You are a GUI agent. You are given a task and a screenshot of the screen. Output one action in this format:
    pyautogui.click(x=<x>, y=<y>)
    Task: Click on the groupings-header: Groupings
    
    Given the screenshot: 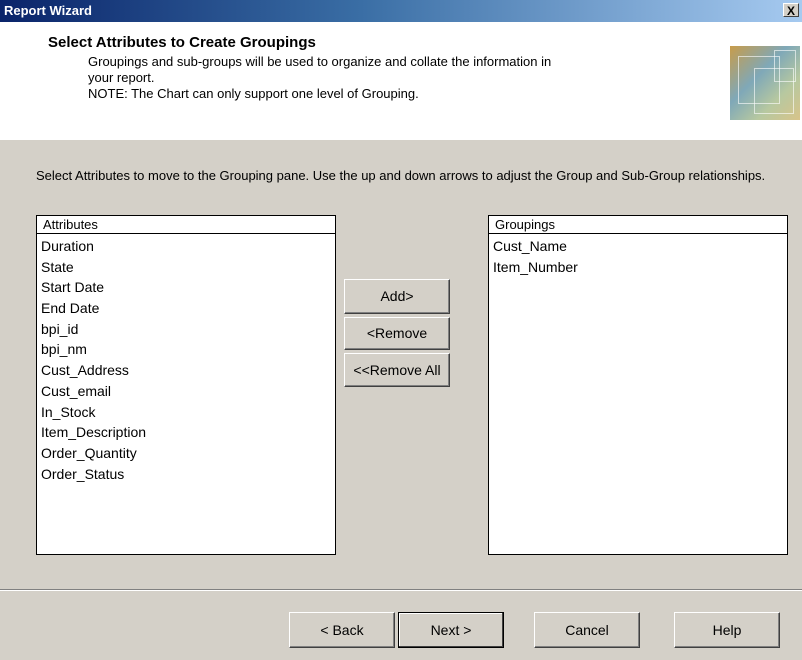 What is the action you would take?
    pyautogui.click(x=638, y=224)
    